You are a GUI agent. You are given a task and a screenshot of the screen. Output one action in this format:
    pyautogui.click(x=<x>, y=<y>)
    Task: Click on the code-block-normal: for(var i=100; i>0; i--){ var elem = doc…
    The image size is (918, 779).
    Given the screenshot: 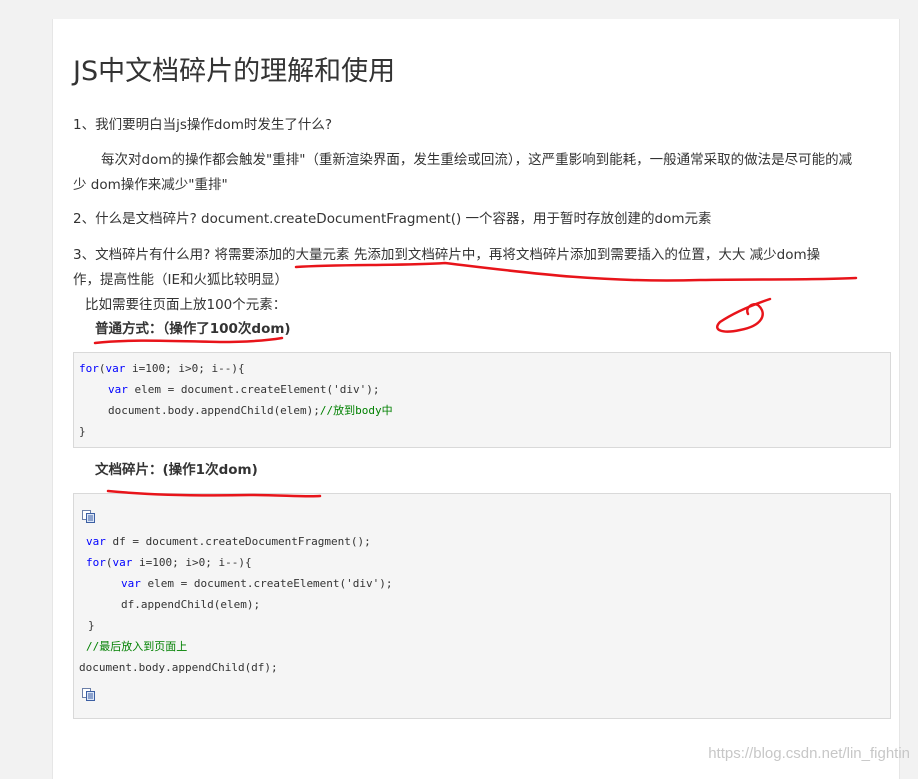 What is the action you would take?
    pyautogui.click(x=482, y=400)
    